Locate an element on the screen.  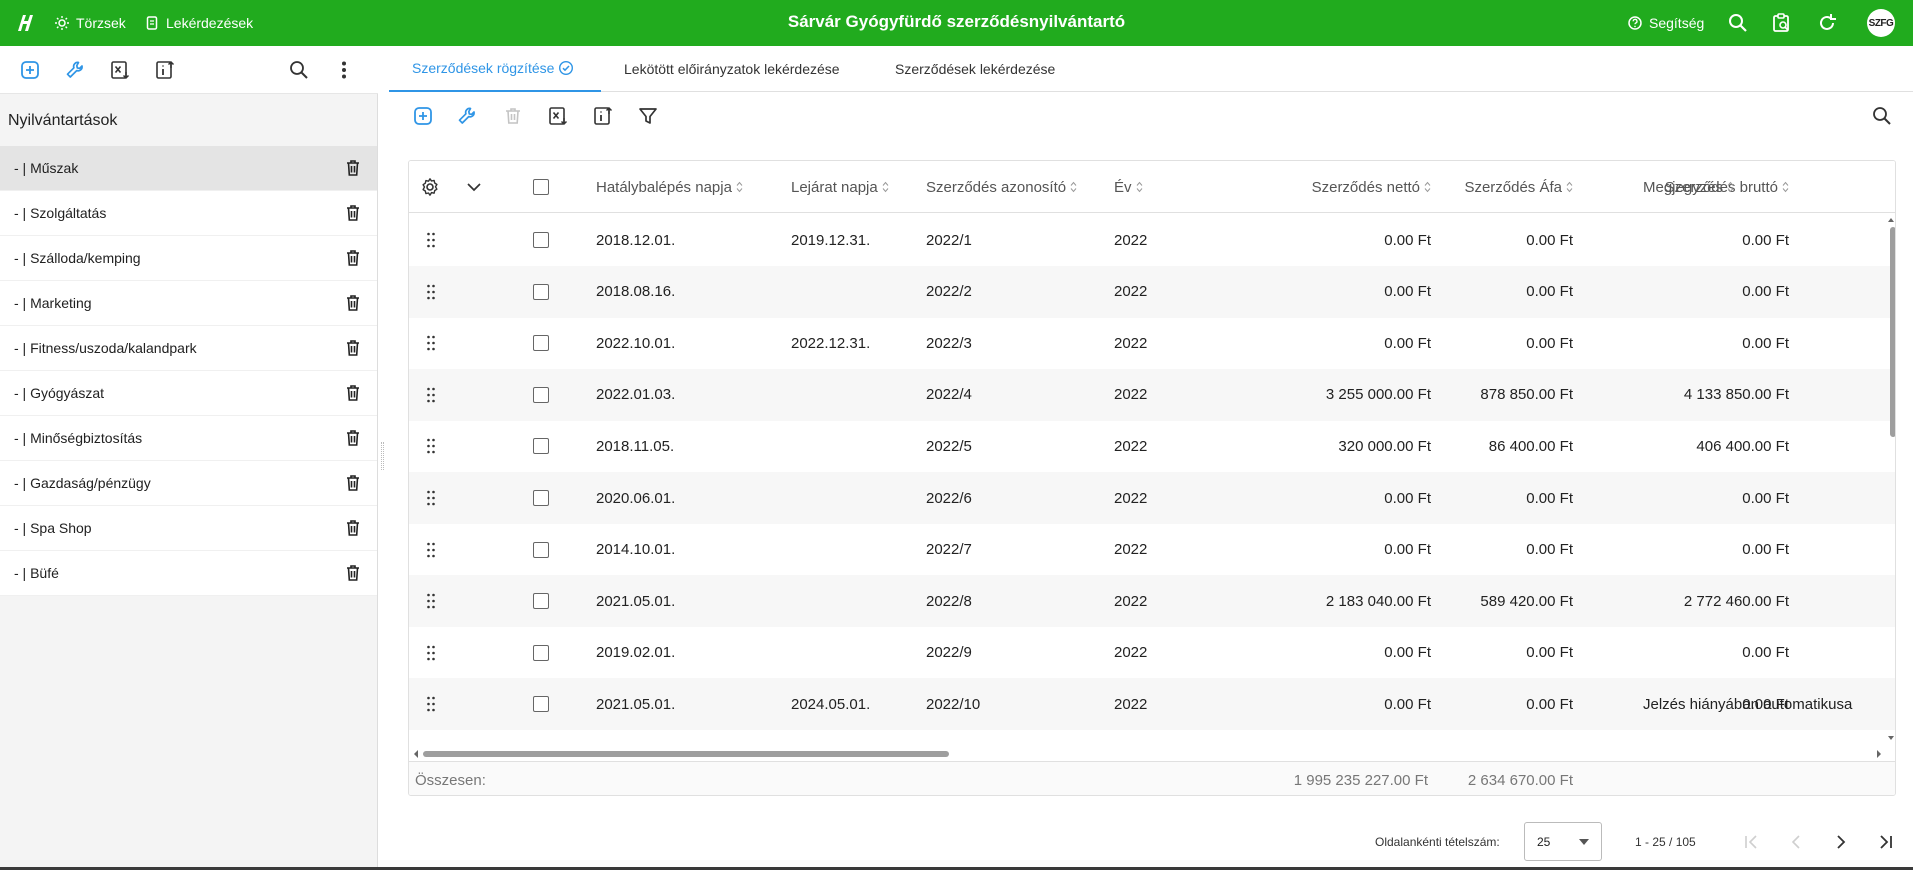
horizontal-scrollbar-thumb is located at coordinates (686, 754).